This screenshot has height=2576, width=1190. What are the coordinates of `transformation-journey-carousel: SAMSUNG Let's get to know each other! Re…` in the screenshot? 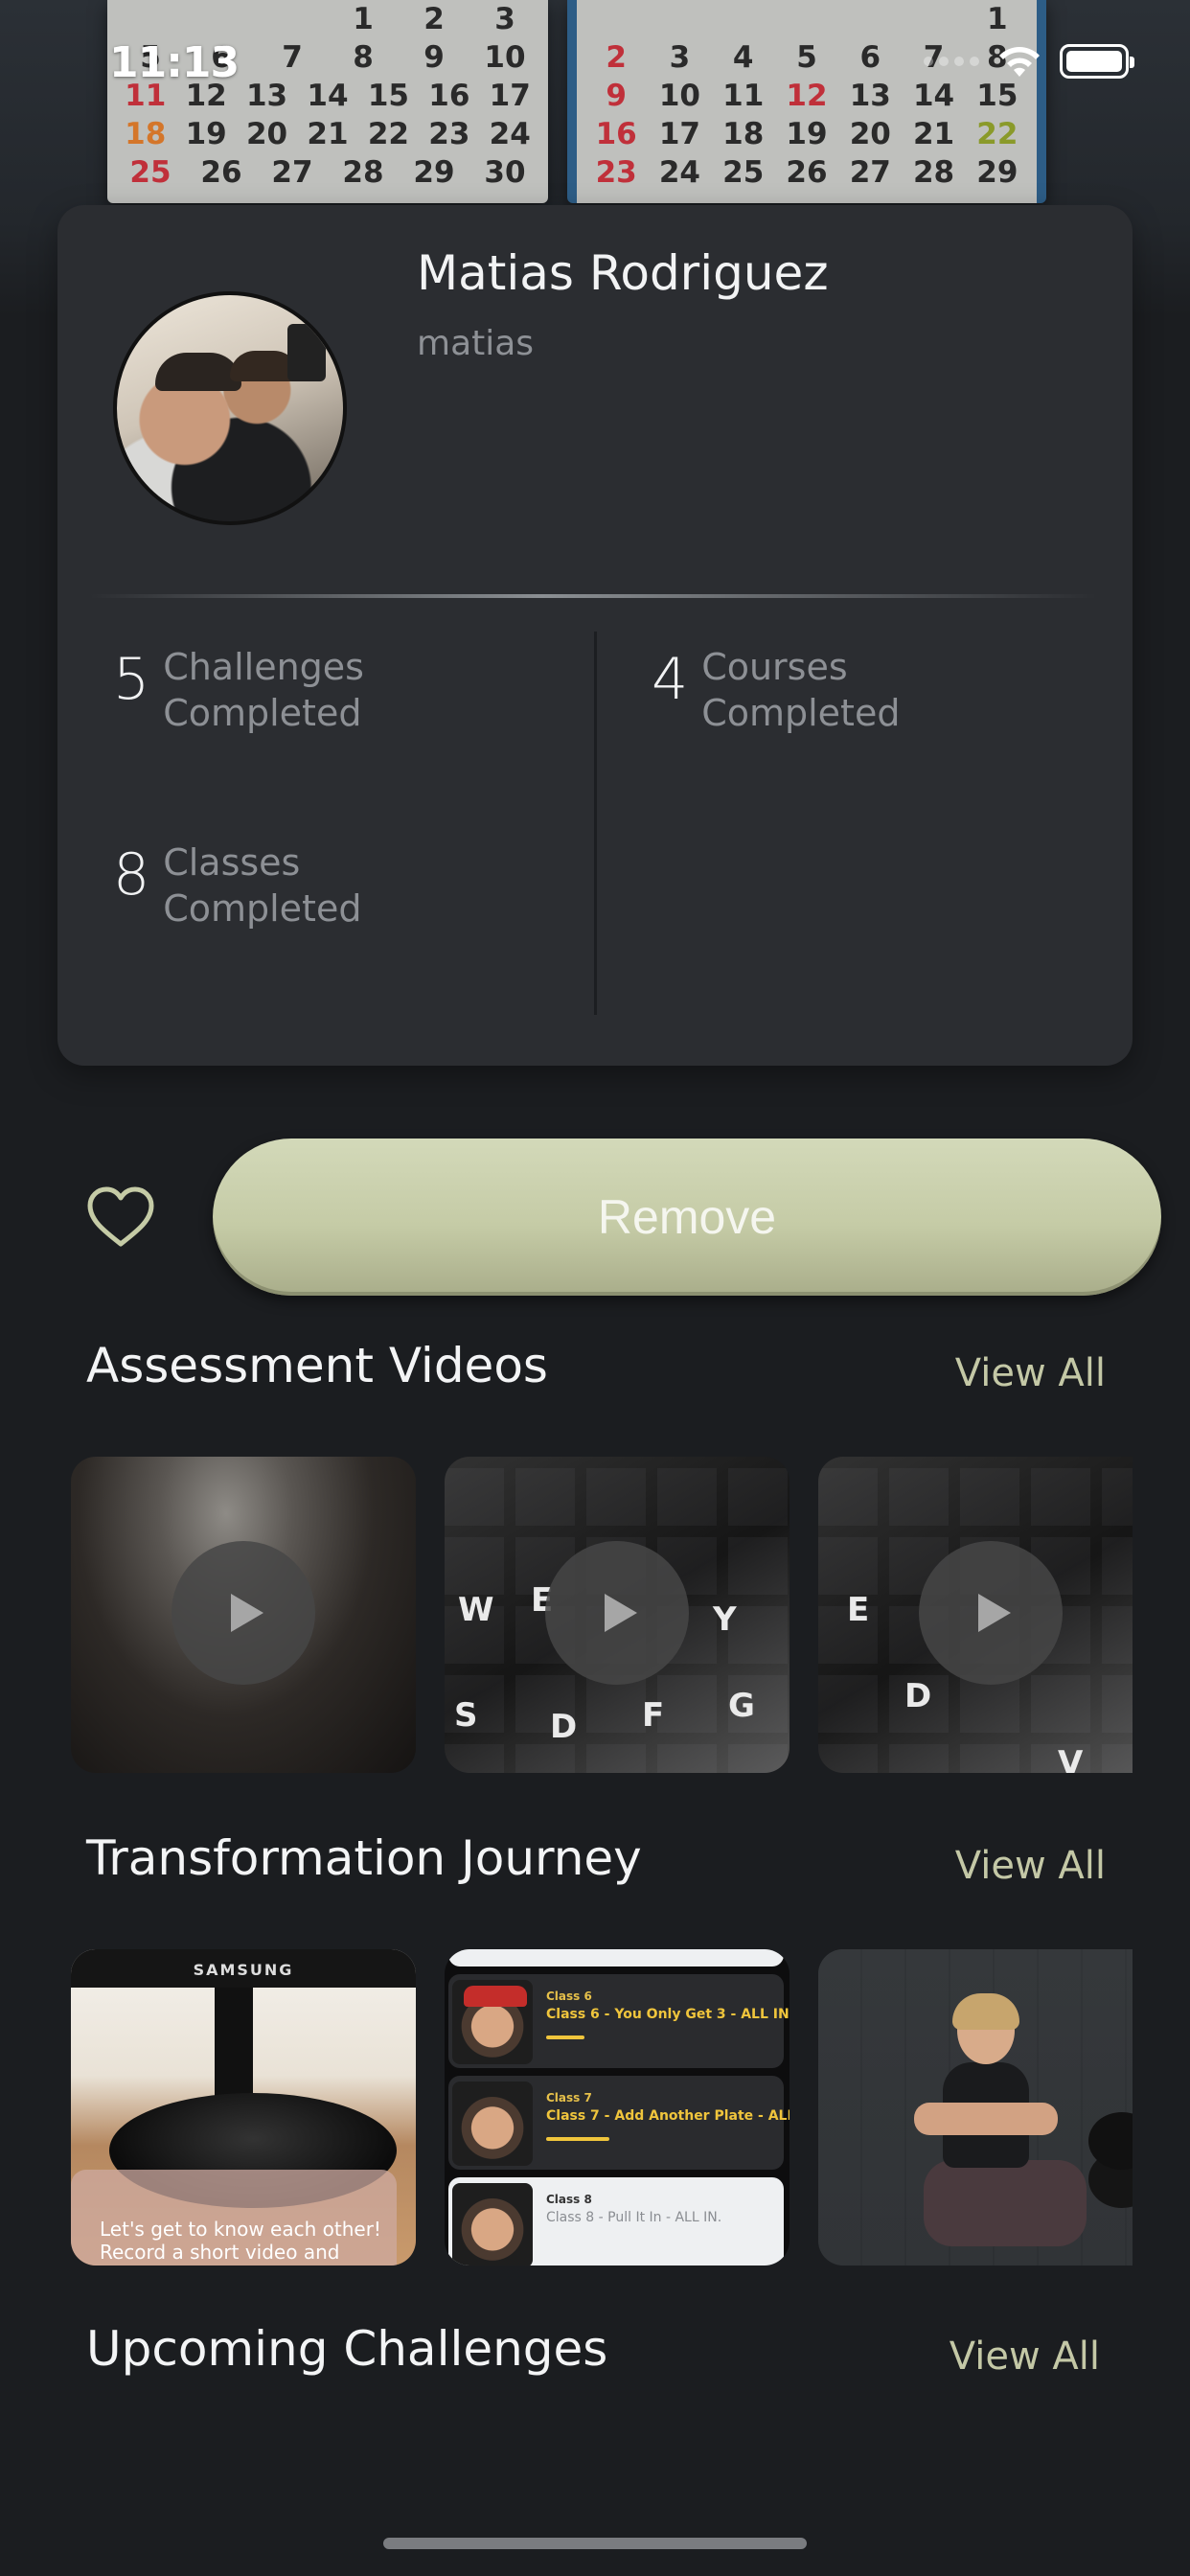 It's located at (602, 2107).